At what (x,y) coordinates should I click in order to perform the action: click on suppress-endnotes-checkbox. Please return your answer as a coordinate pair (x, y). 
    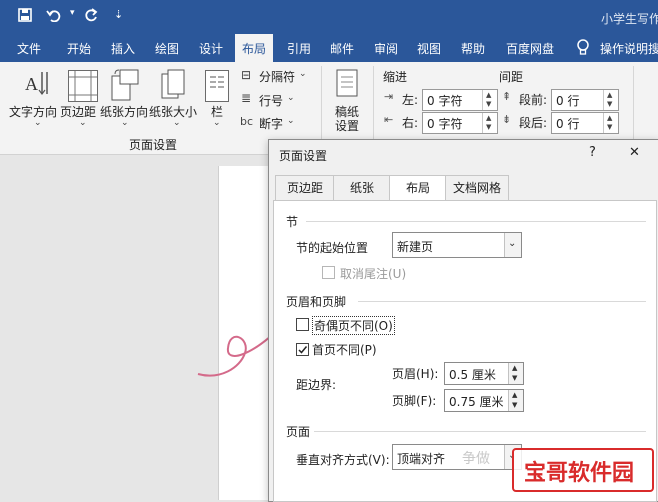
    Looking at the image, I should click on (328, 272).